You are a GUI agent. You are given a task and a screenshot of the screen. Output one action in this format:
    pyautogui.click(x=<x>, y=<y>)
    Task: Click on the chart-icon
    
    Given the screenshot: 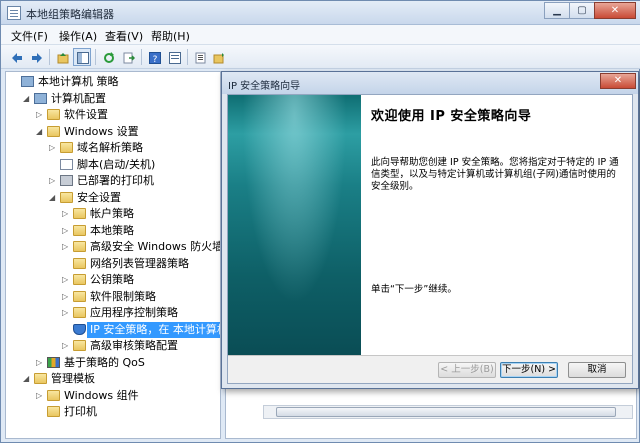 What is the action you would take?
    pyautogui.click(x=53, y=362)
    